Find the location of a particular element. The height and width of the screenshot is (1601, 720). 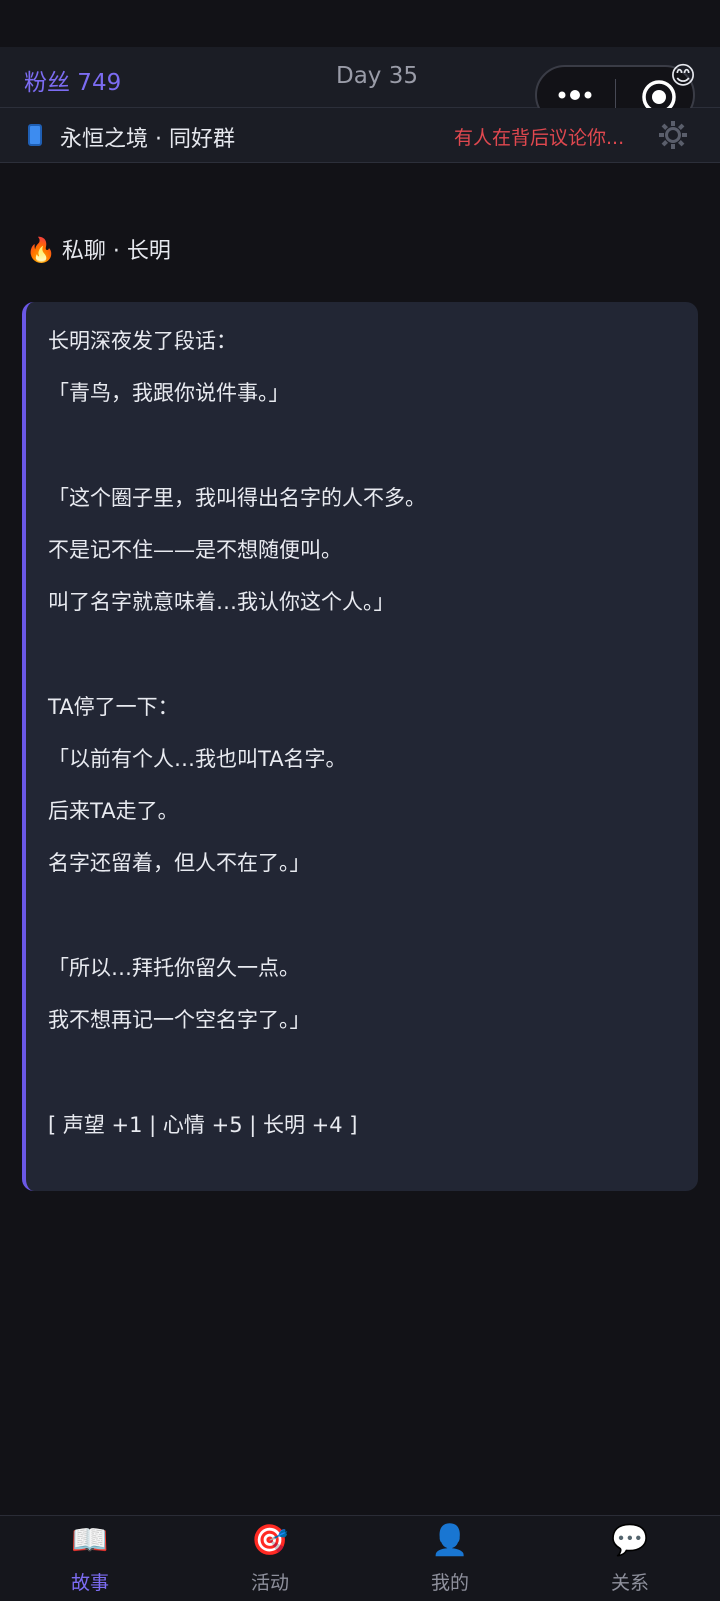

message-line: 不是记不住——是不想随便叫。 is located at coordinates (195, 550).